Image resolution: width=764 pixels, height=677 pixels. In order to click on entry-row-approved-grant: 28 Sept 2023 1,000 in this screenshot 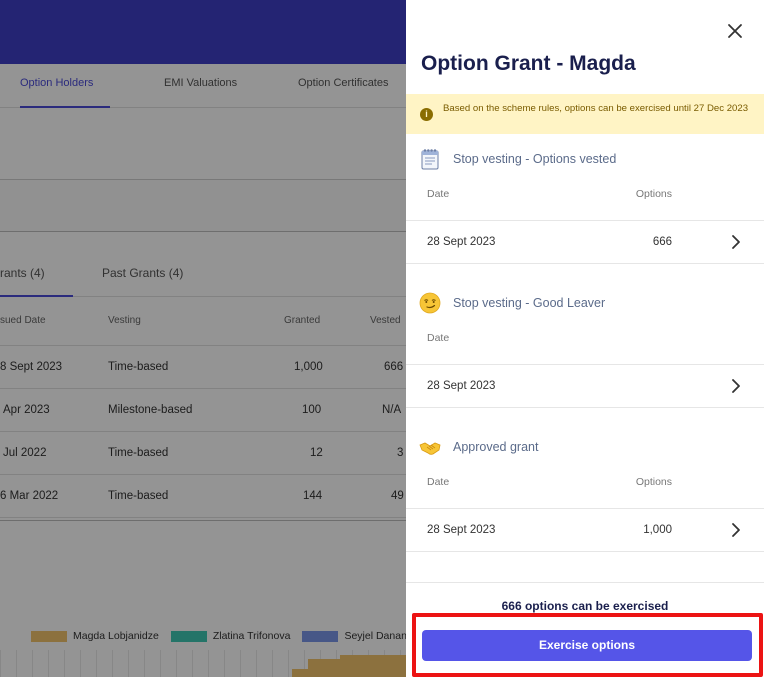, I will do `click(585, 530)`.